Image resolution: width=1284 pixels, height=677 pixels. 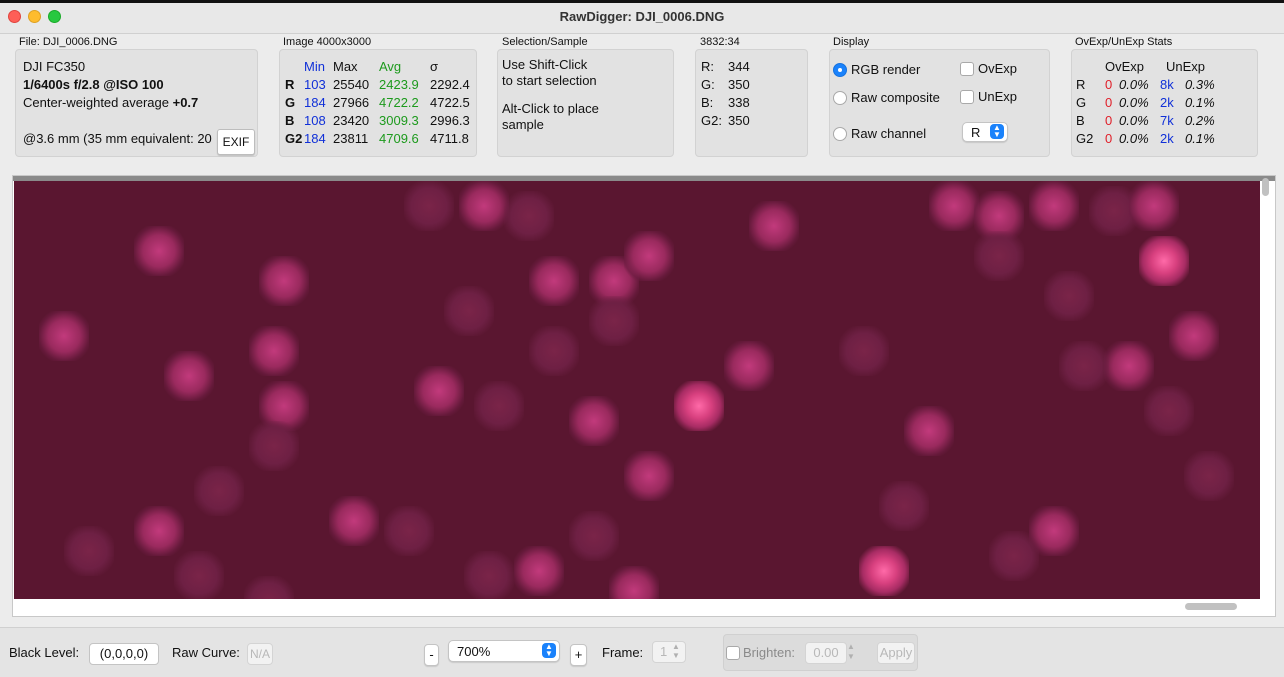 I want to click on exif-button: EXIF, so click(x=236, y=142).